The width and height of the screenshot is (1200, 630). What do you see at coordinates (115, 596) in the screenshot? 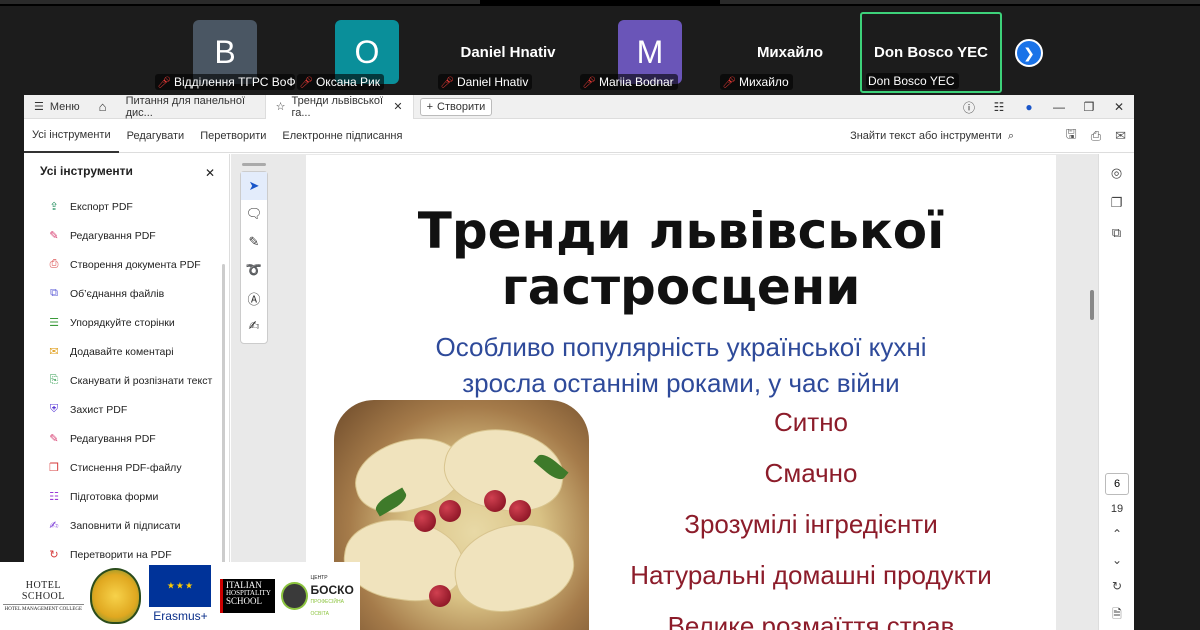
I see `college-emblem-logo` at bounding box center [115, 596].